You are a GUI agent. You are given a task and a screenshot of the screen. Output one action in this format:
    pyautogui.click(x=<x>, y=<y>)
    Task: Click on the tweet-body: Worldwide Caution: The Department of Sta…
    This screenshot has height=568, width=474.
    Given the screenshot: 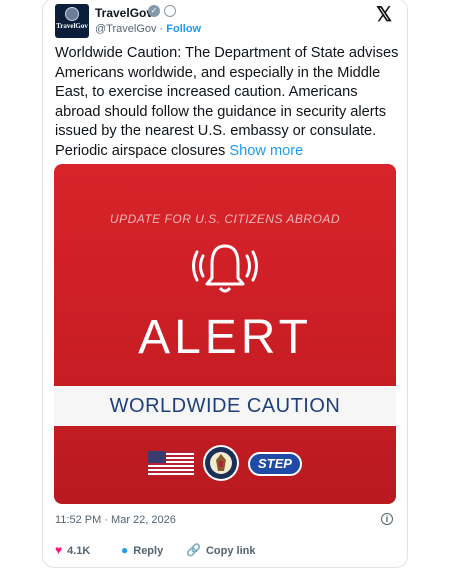 What is the action you would take?
    pyautogui.click(x=227, y=102)
    